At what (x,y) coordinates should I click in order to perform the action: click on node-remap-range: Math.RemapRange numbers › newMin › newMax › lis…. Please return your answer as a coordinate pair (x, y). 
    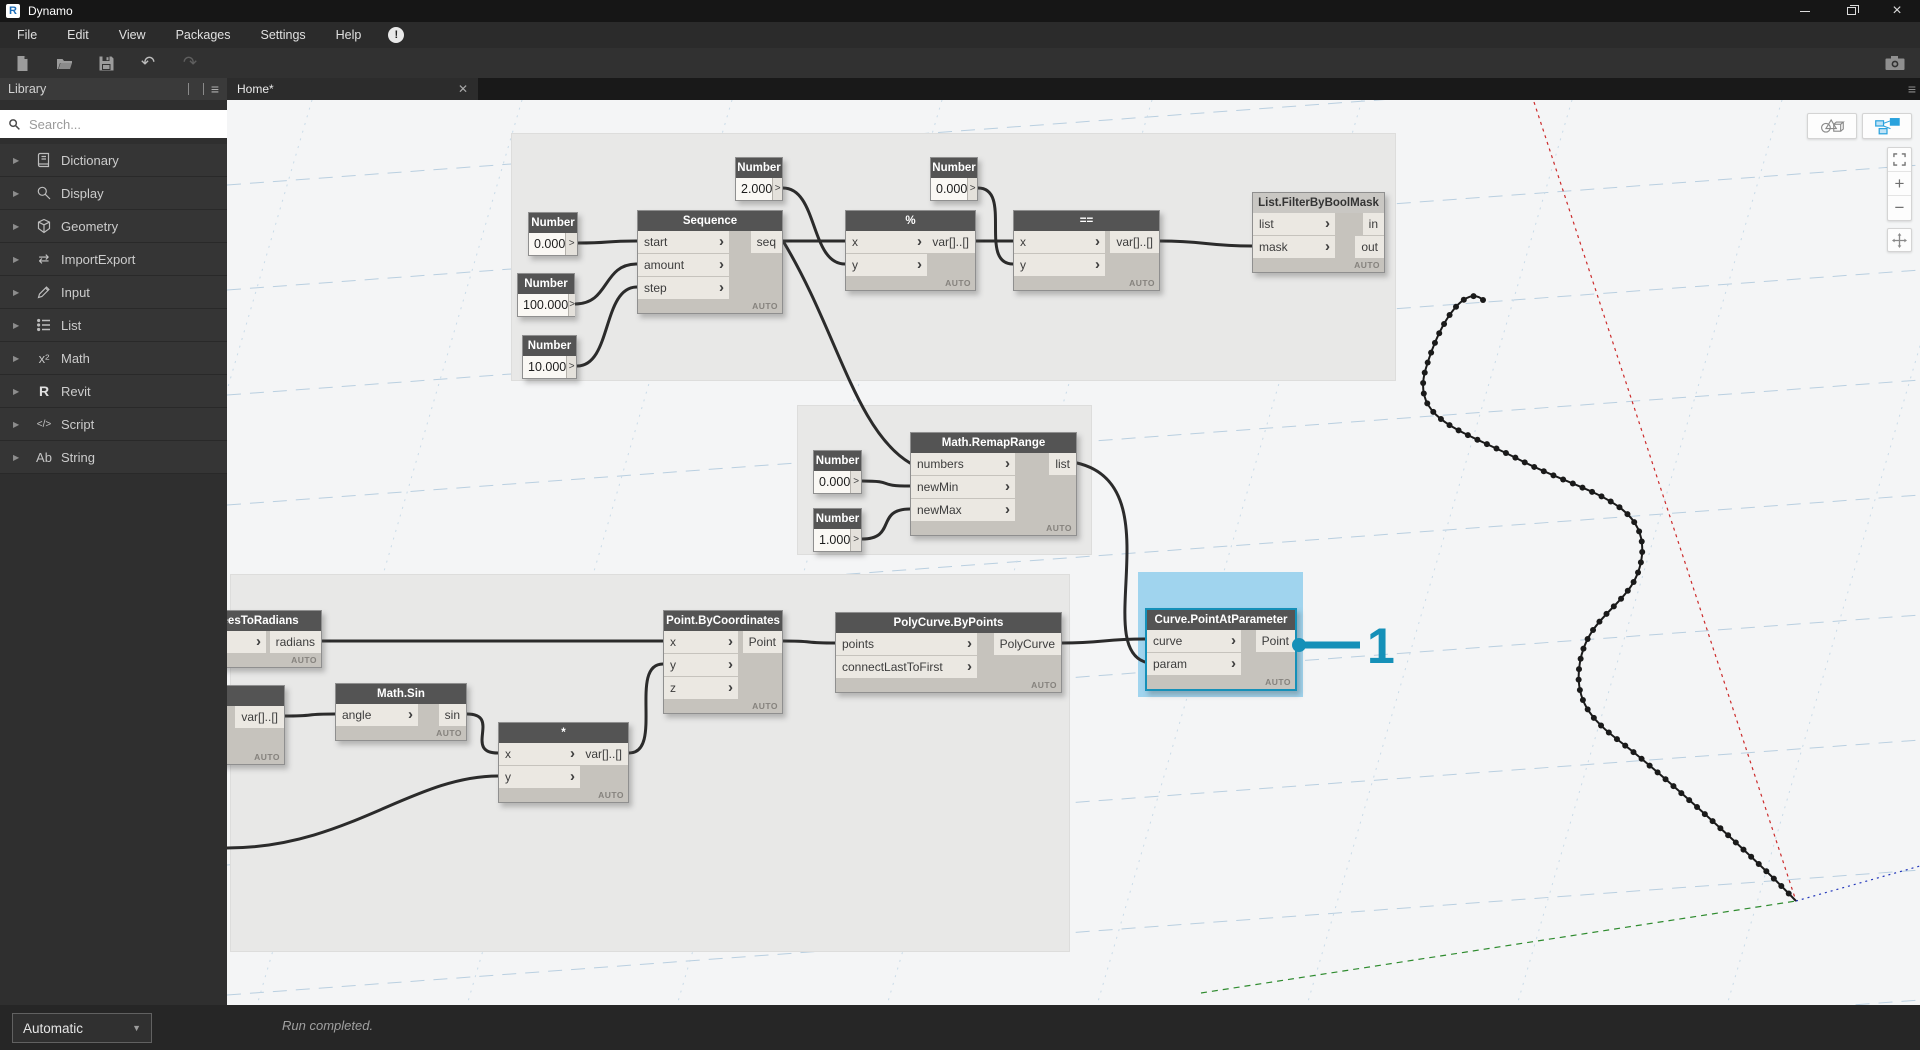
    Looking at the image, I should click on (993, 484).